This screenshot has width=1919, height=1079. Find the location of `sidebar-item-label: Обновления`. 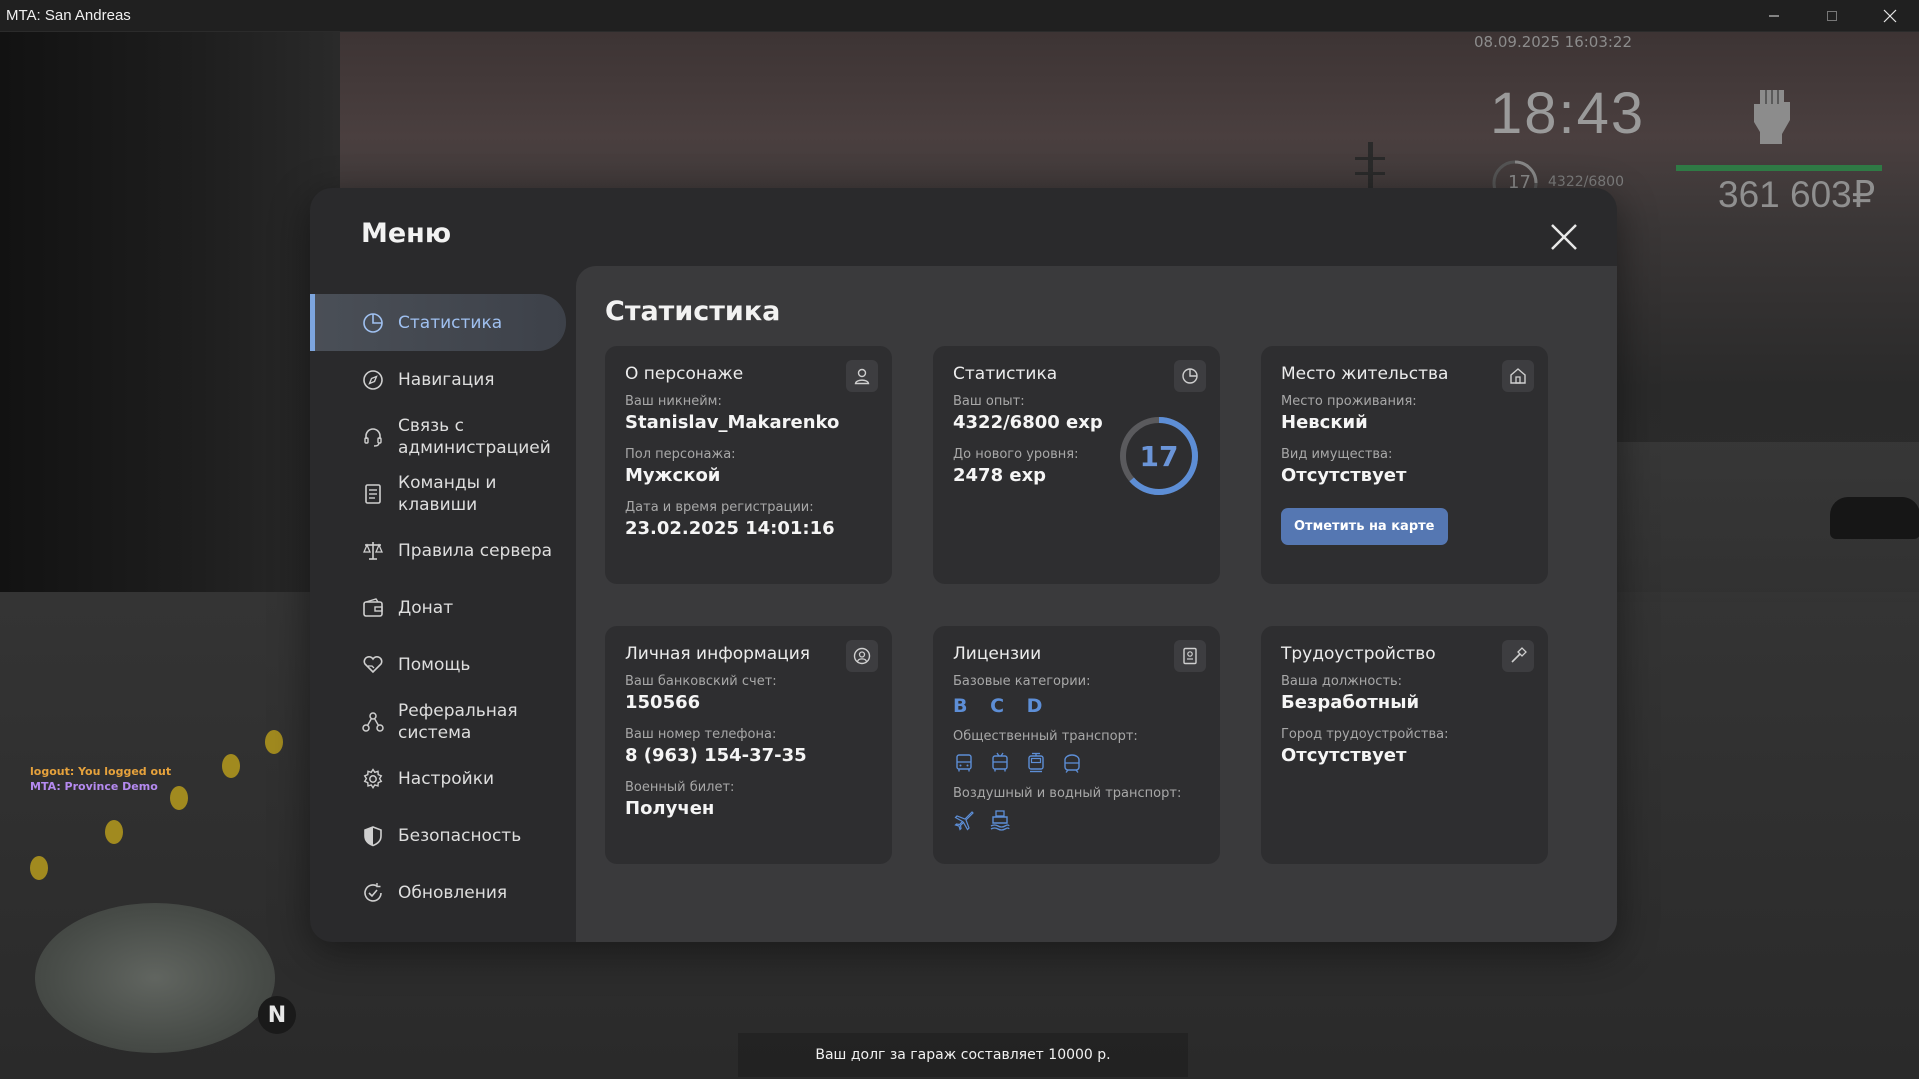

sidebar-item-label: Обновления is located at coordinates (453, 892).